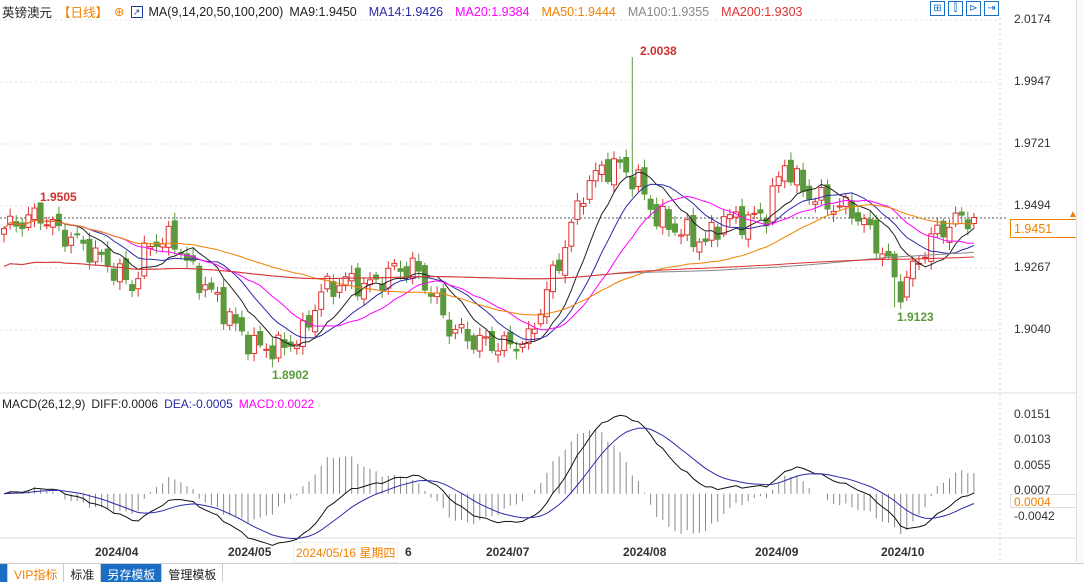  What do you see at coordinates (777, 552) in the screenshot?
I see `date-label: 2024/09` at bounding box center [777, 552].